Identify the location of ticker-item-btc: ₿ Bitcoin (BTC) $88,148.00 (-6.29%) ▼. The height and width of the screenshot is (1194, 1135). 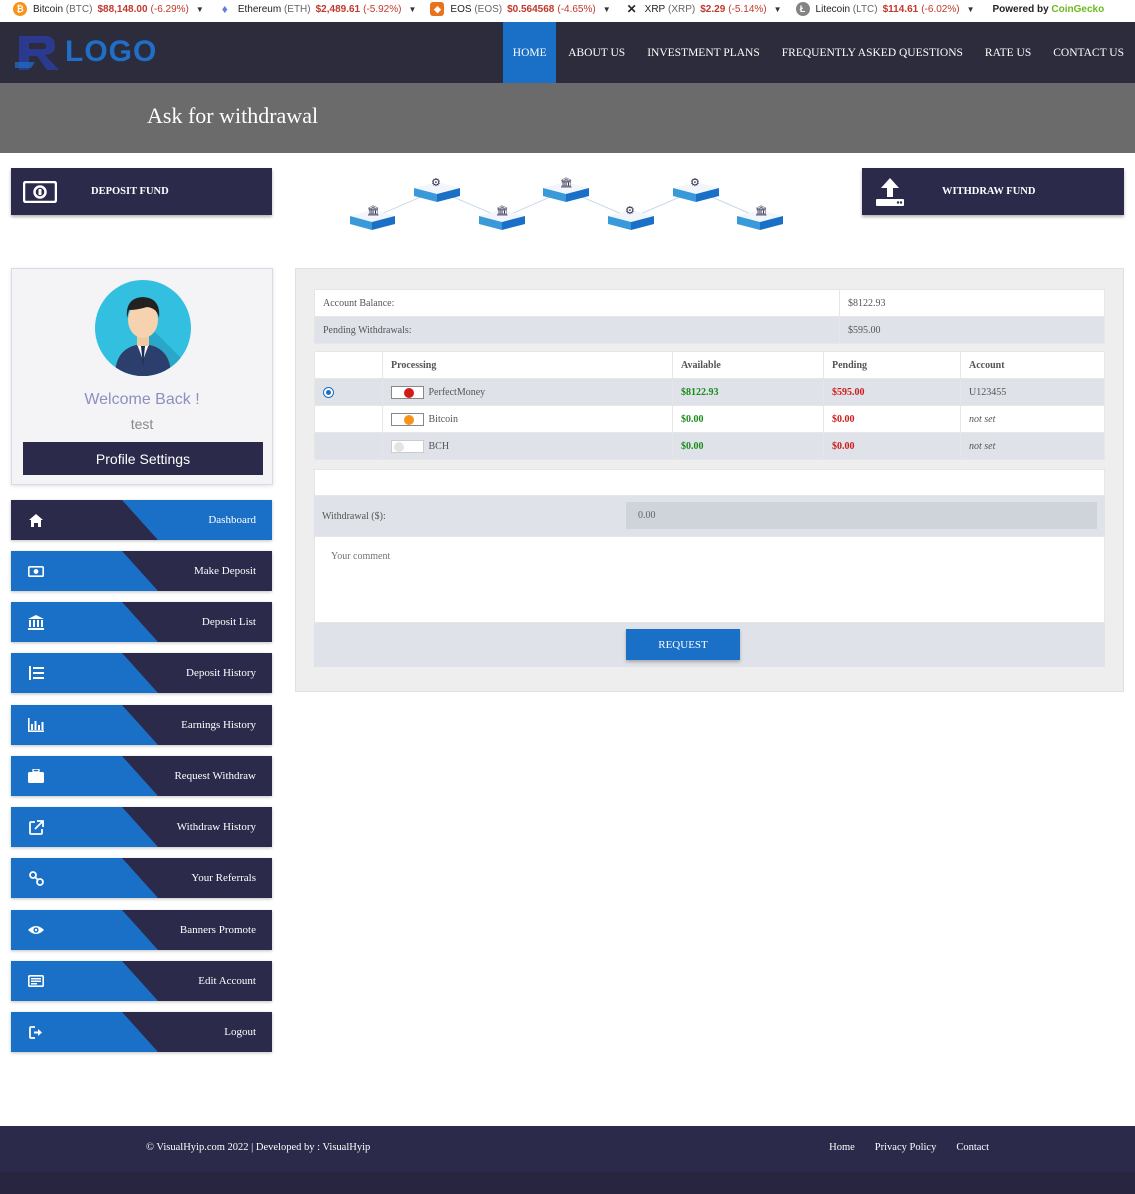
(108, 9).